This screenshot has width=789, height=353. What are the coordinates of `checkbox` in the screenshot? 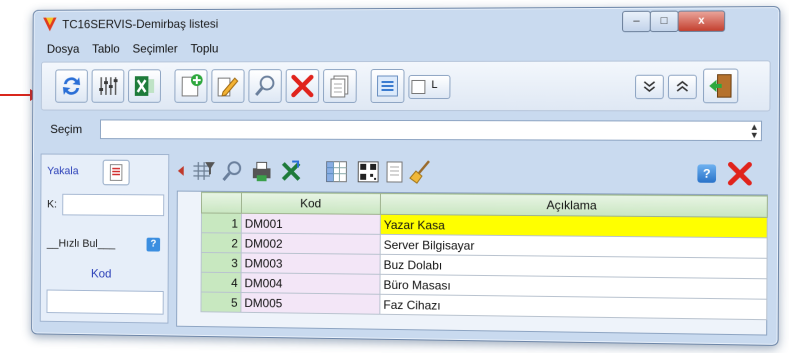 It's located at (418, 87).